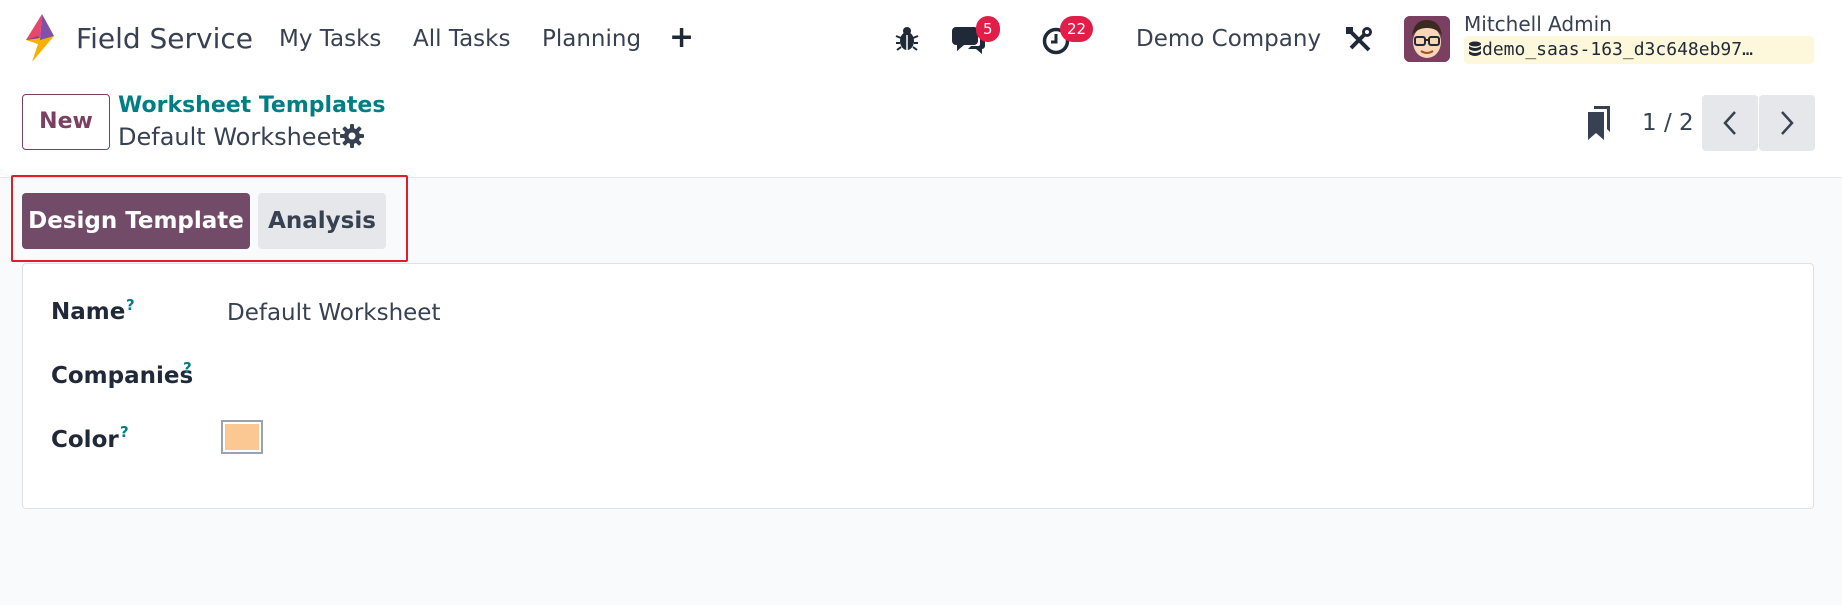 This screenshot has height=605, width=1842. What do you see at coordinates (124, 432) in the screenshot?
I see `color-help-tooltip: ?` at bounding box center [124, 432].